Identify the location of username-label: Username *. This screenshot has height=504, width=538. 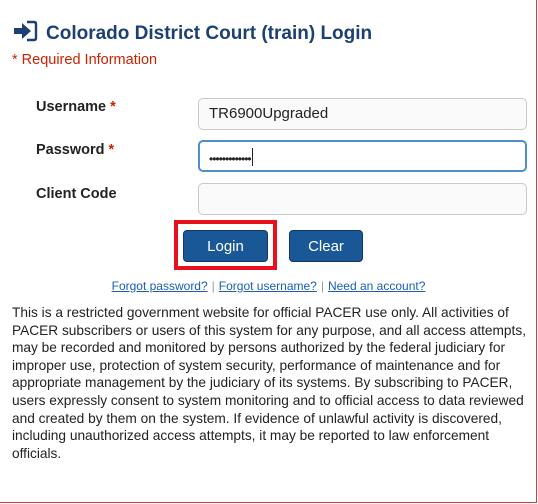
(76, 107).